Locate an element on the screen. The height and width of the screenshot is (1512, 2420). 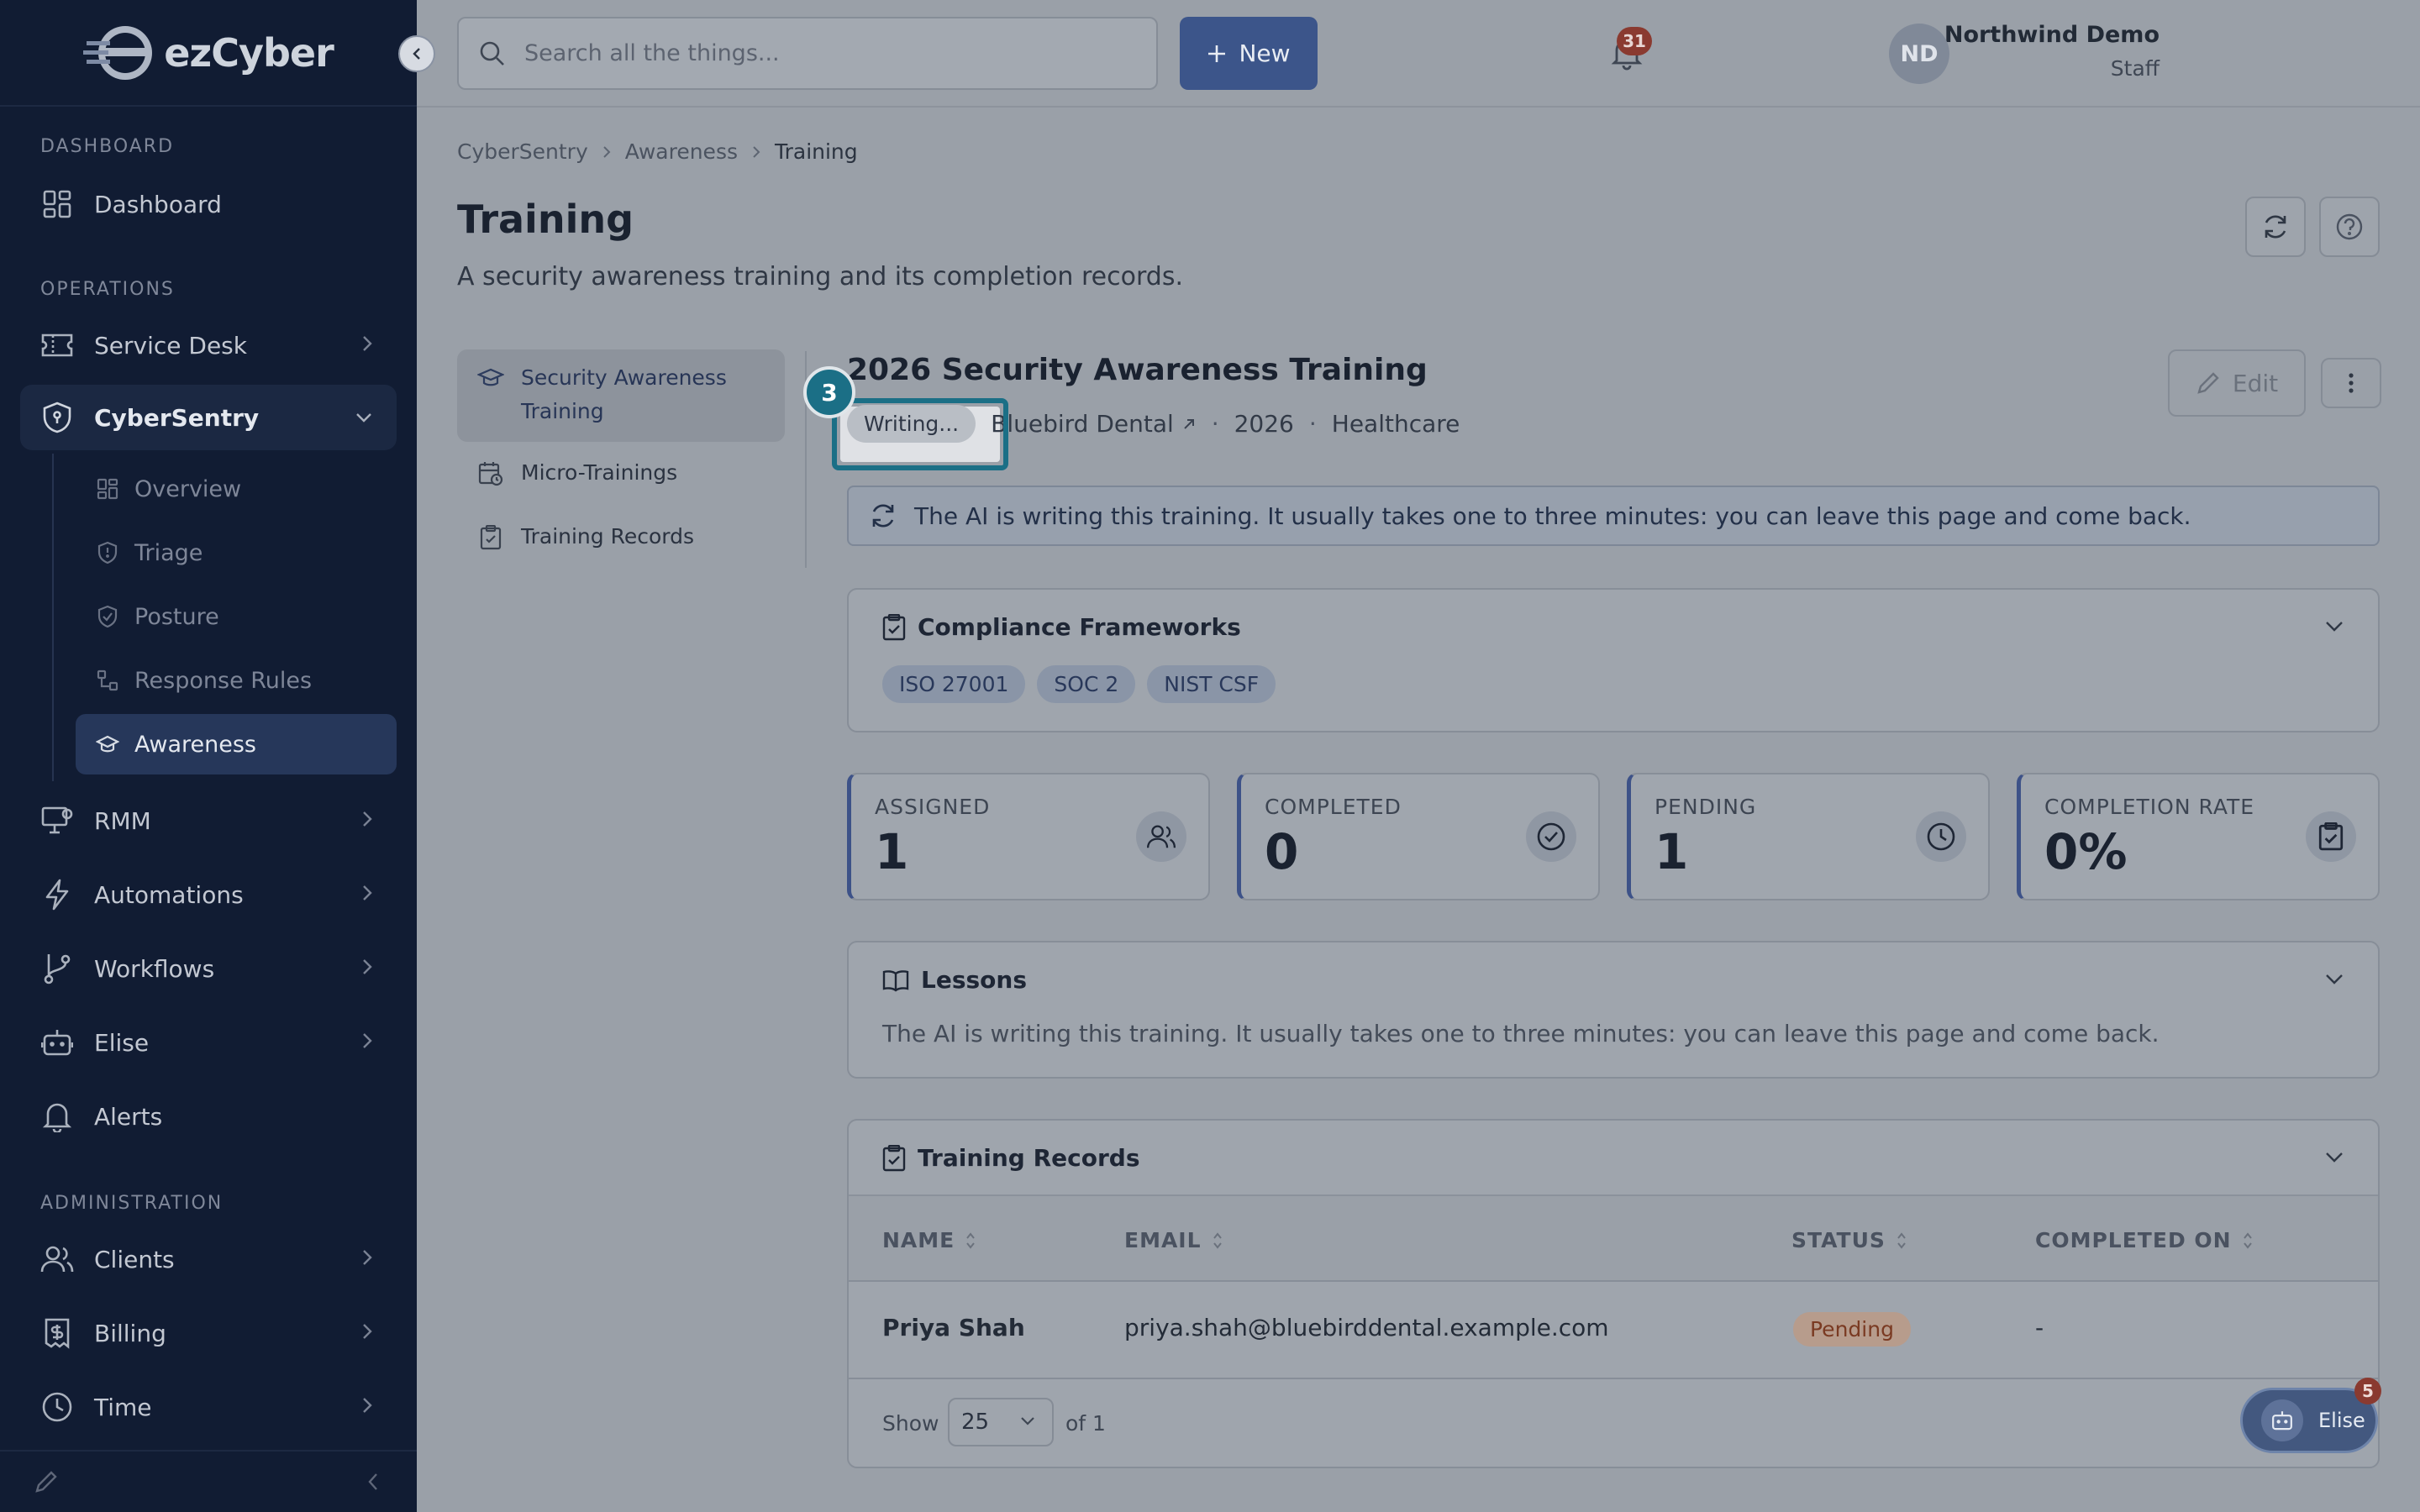
logo: ezCyber is located at coordinates (208, 53).